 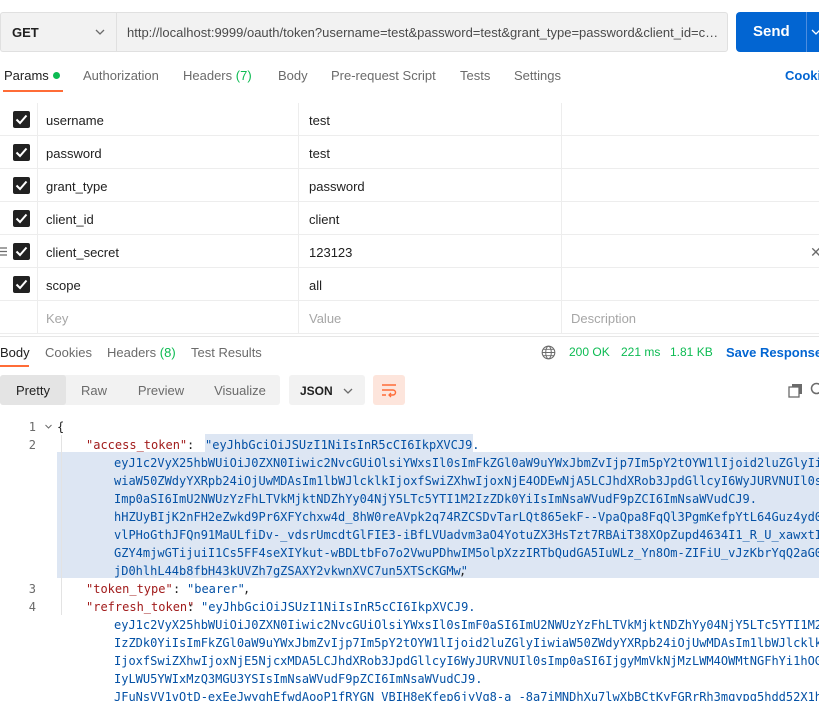 I want to click on tab-label: Tests, so click(x=475, y=75).